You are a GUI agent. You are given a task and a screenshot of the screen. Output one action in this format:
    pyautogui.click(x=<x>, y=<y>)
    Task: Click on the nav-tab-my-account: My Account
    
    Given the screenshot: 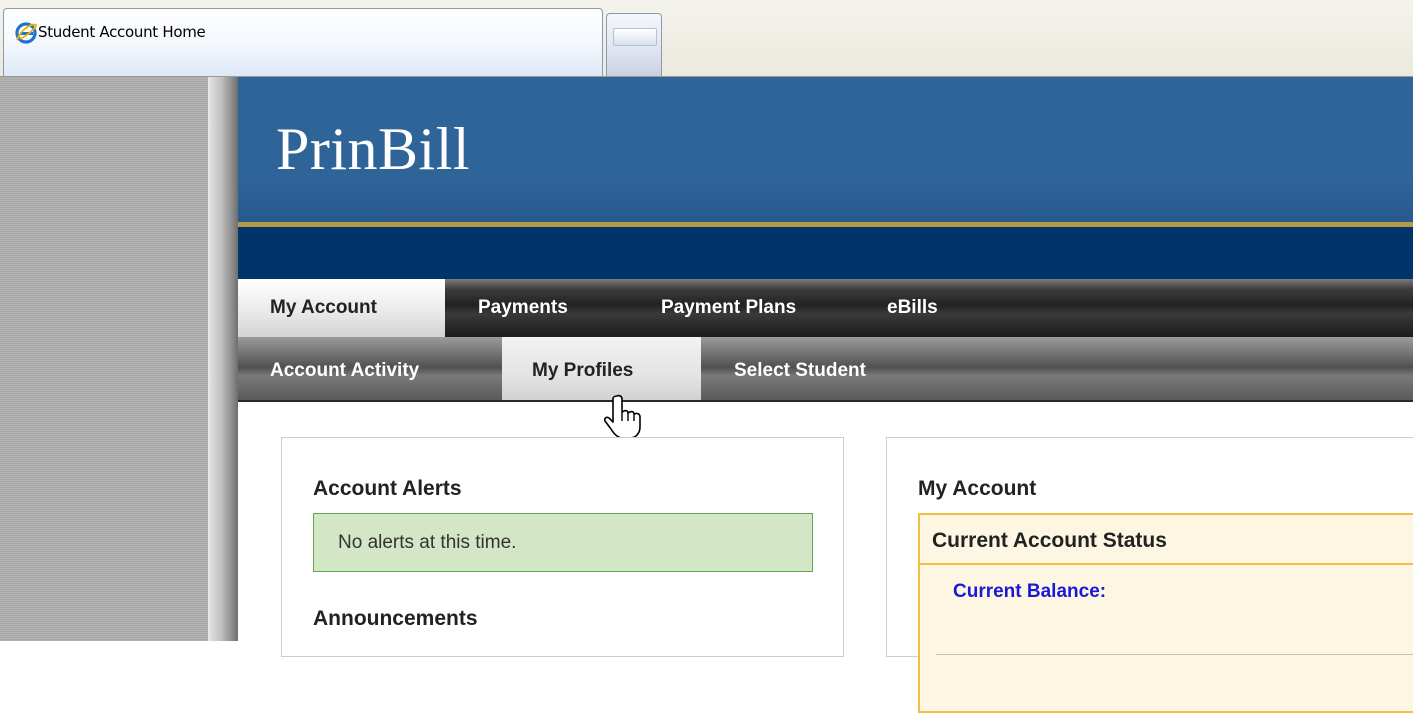 What is the action you would take?
    pyautogui.click(x=341, y=308)
    